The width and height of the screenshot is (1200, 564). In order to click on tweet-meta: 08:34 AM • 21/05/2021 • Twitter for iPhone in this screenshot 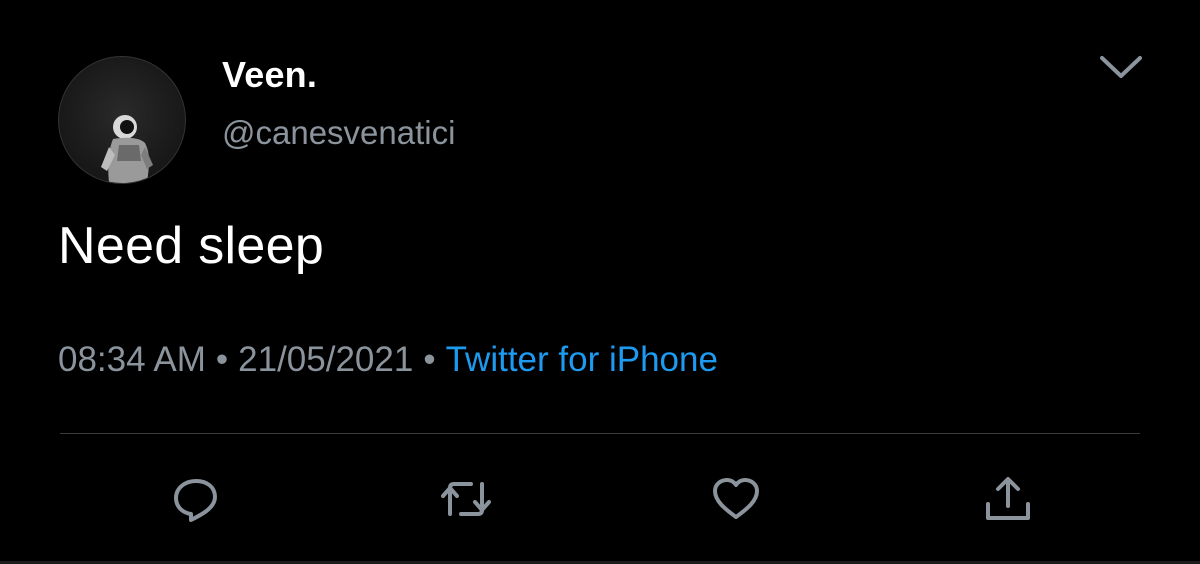, I will do `click(388, 360)`.